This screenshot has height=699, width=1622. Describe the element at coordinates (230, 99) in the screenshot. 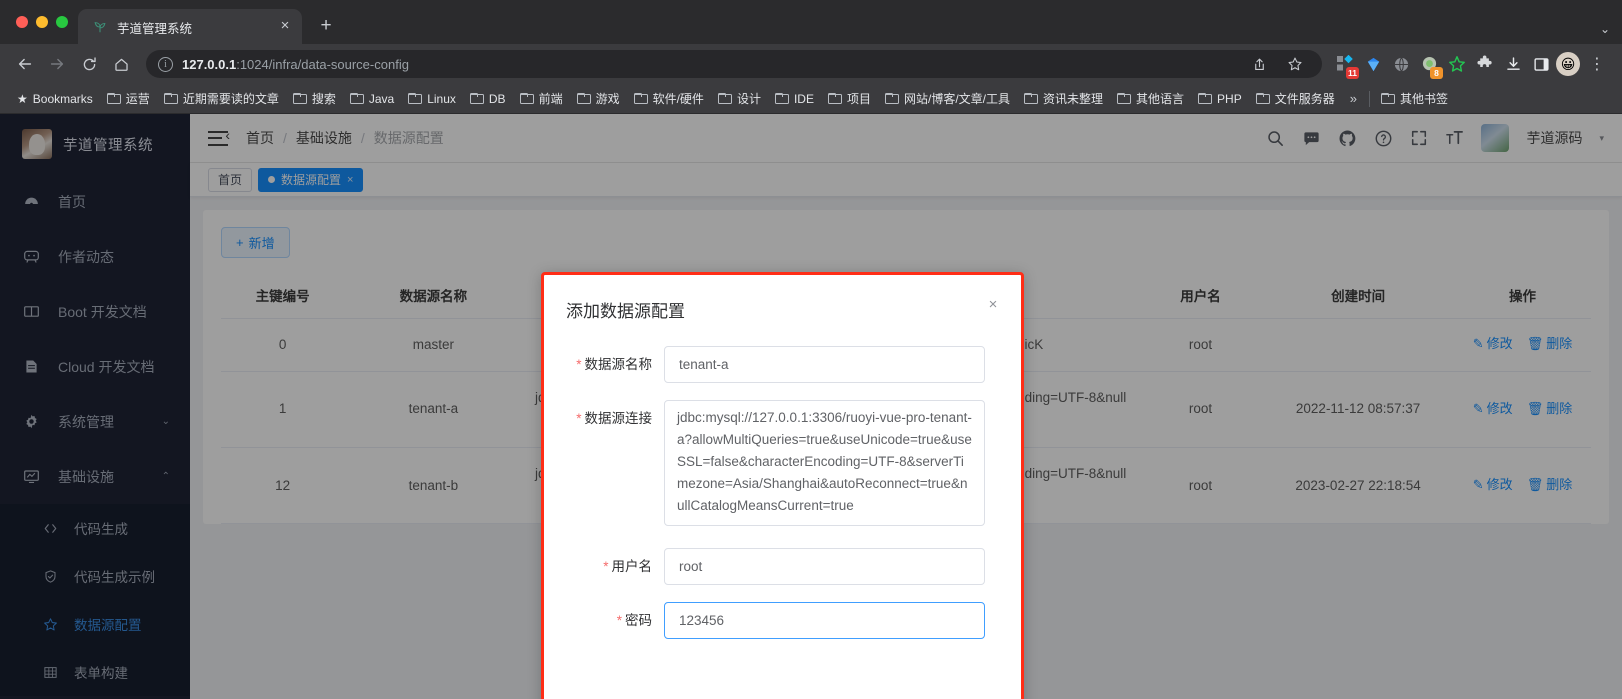

I see `bookmark-label: 近期需要读的文章` at that location.